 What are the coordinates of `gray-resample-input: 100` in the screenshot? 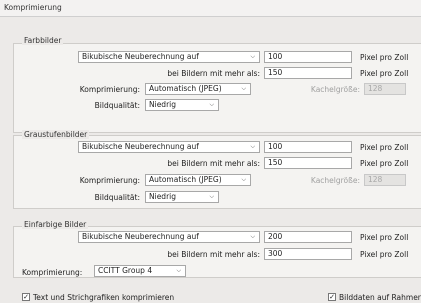 It's located at (308, 147).